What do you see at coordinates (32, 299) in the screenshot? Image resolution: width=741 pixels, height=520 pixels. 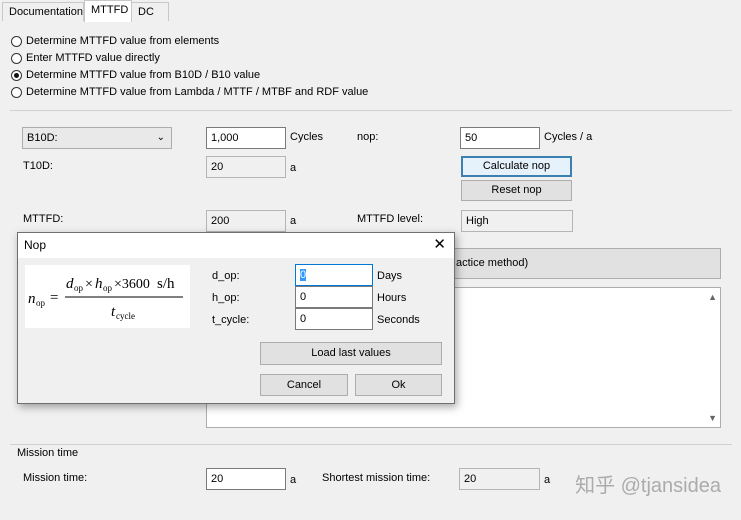 I see `svg-text: n` at bounding box center [32, 299].